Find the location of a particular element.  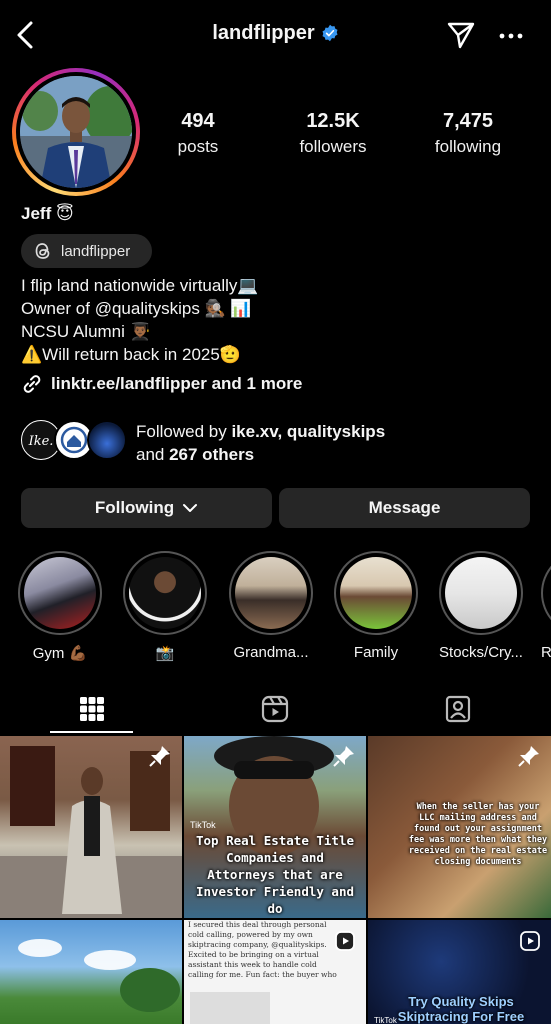

bio-link: linktr.ee/landflipper and 1 more is located at coordinates (161, 384).